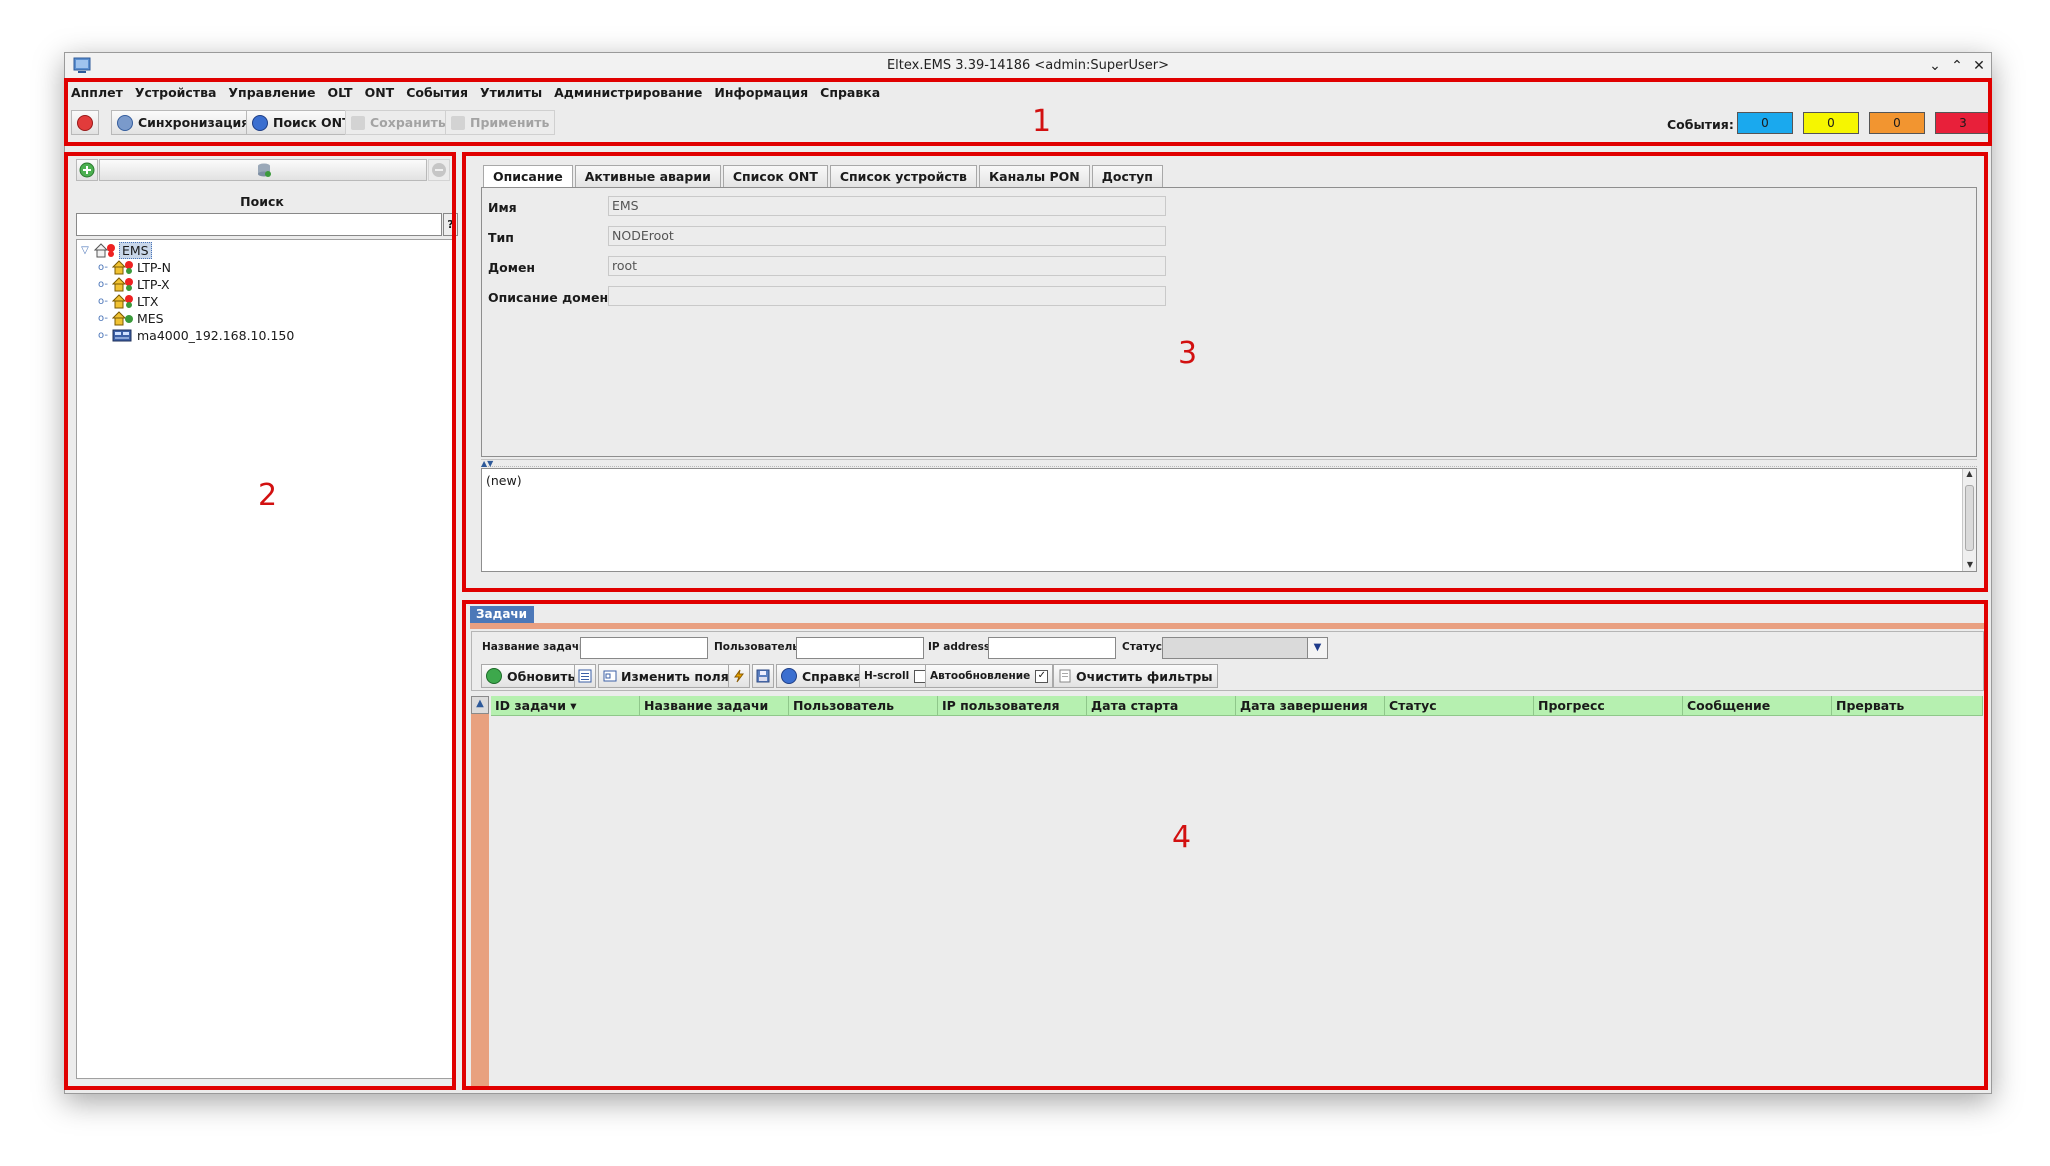  Describe the element at coordinates (1182, 837) in the screenshot. I see `annotation-number-4: 4` at that location.